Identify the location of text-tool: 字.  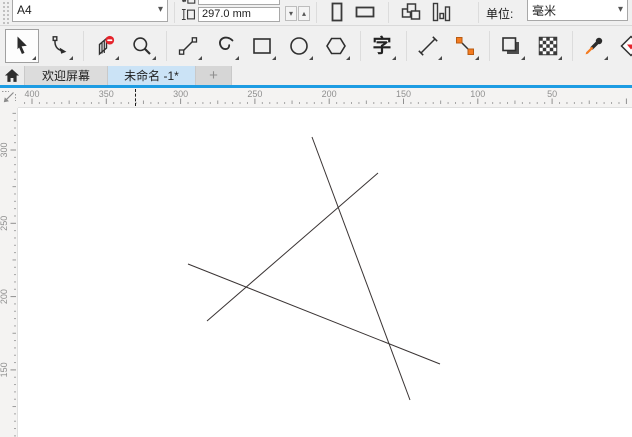
(382, 46).